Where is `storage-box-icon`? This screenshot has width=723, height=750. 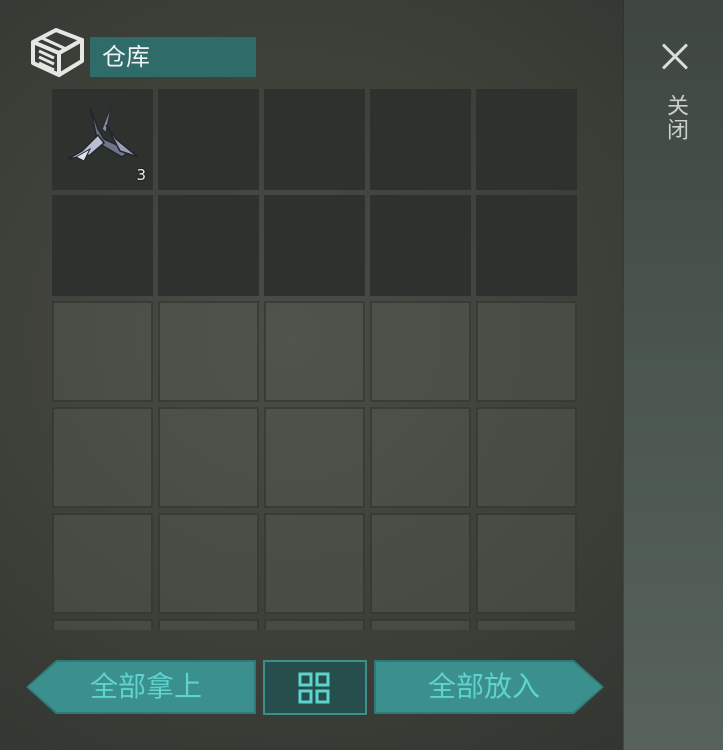
storage-box-icon is located at coordinates (57, 52).